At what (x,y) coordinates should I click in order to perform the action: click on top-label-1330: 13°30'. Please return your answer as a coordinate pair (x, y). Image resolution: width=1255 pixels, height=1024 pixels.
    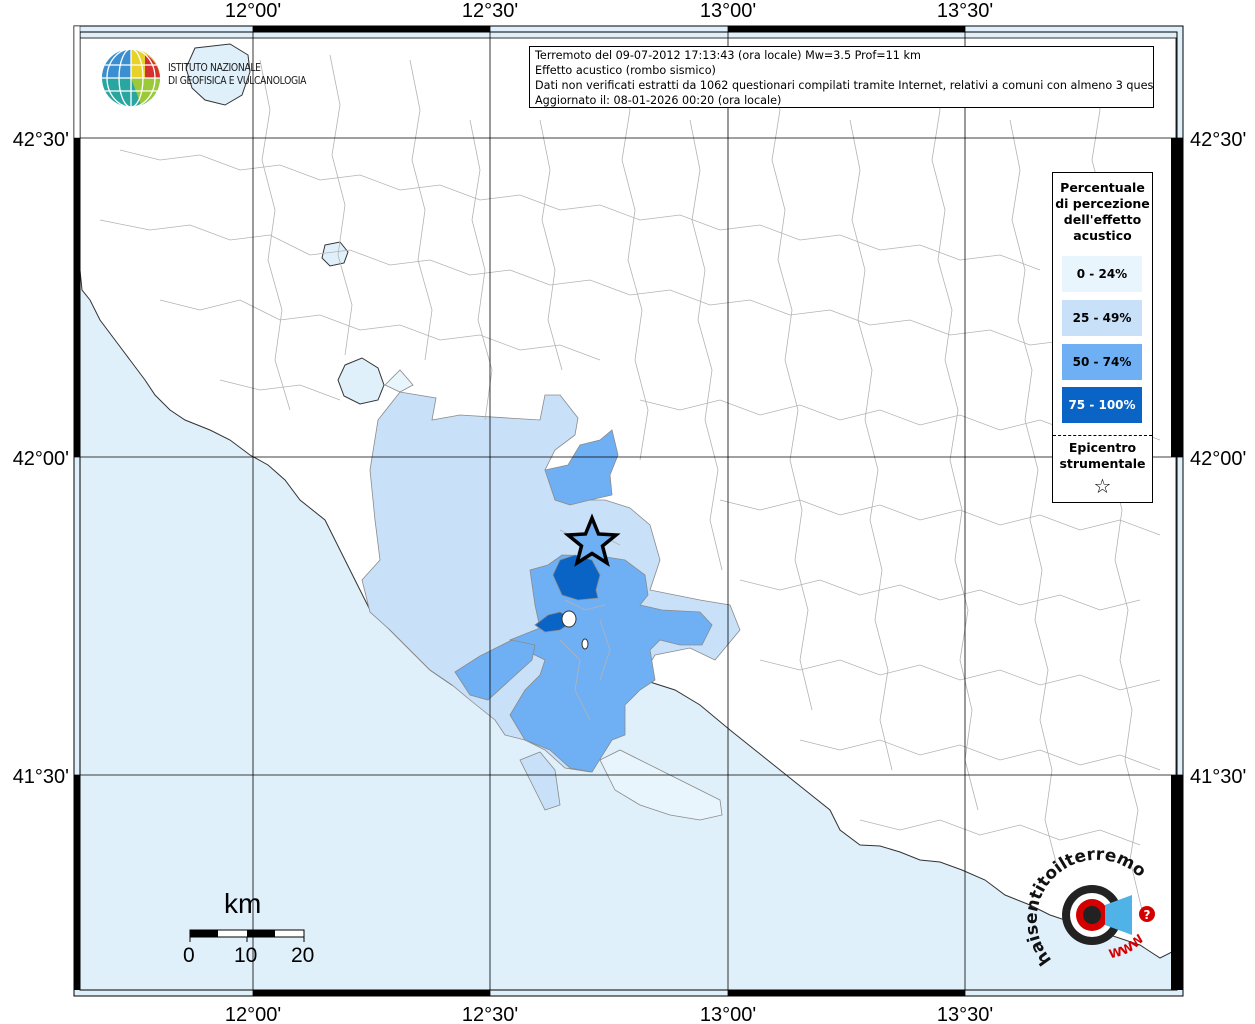
    Looking at the image, I should click on (965, 11).